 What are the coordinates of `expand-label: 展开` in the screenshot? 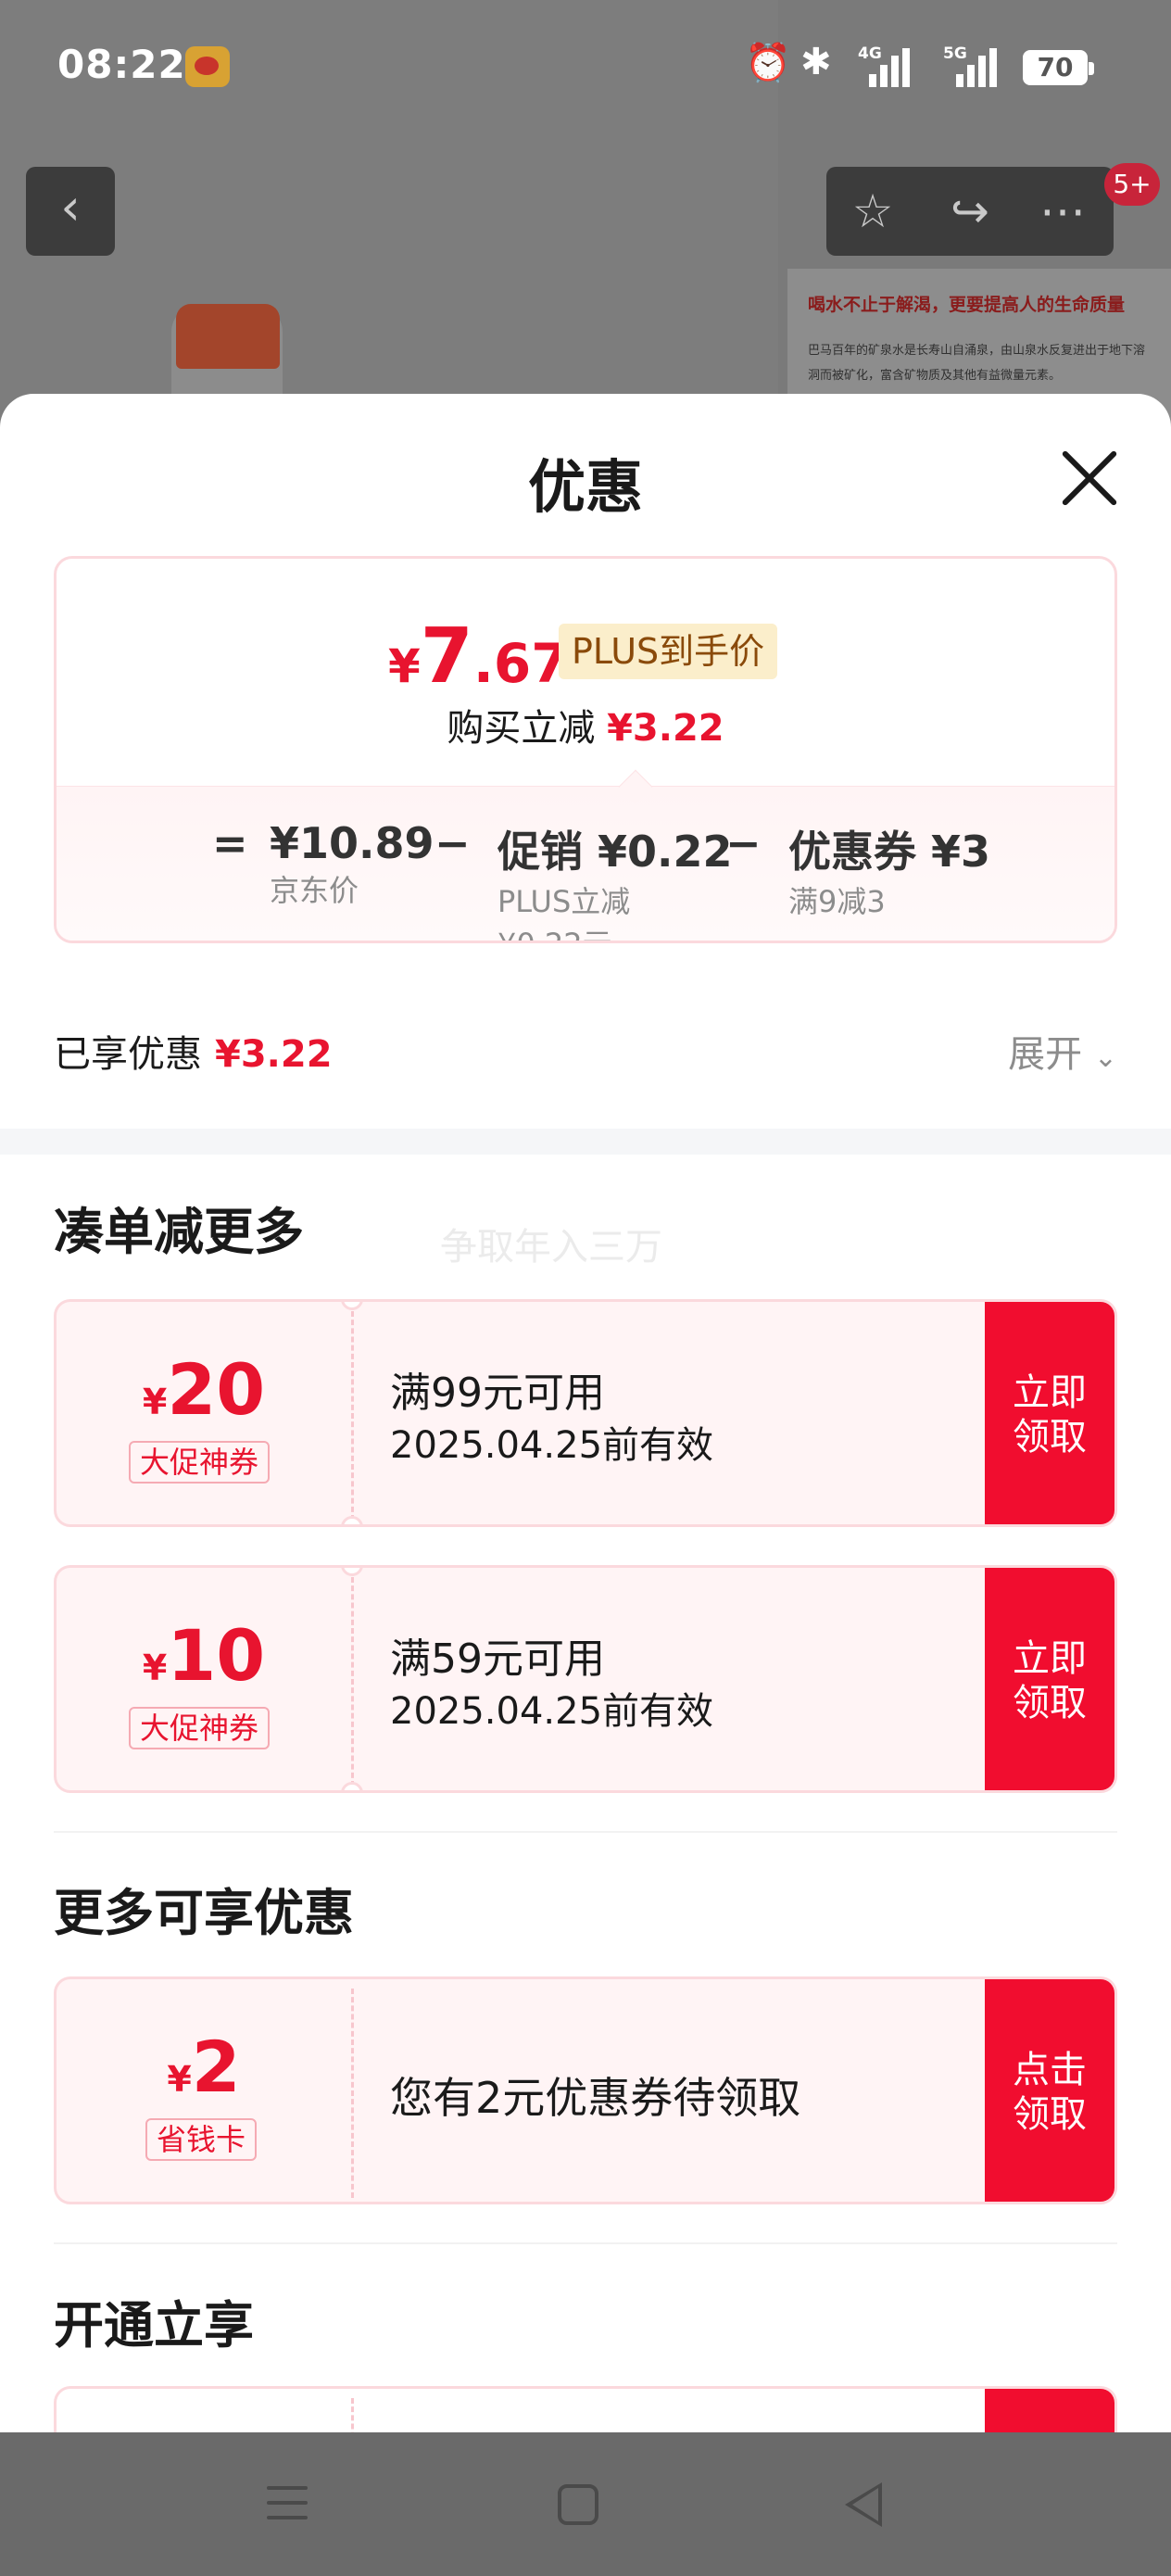 It's located at (1045, 1055).